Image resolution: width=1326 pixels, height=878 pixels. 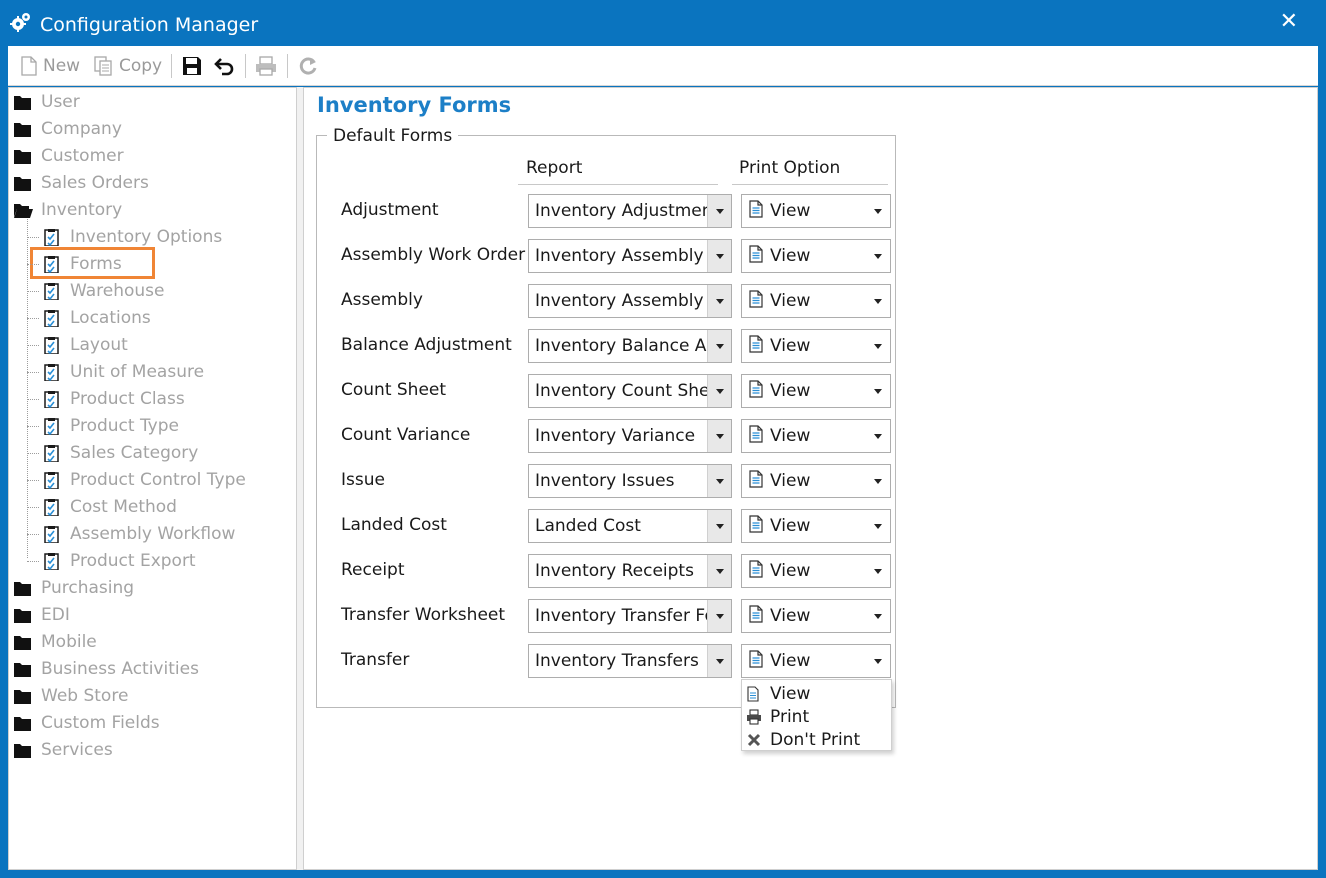 What do you see at coordinates (106, 669) in the screenshot?
I see `tree-item: Business Activities` at bounding box center [106, 669].